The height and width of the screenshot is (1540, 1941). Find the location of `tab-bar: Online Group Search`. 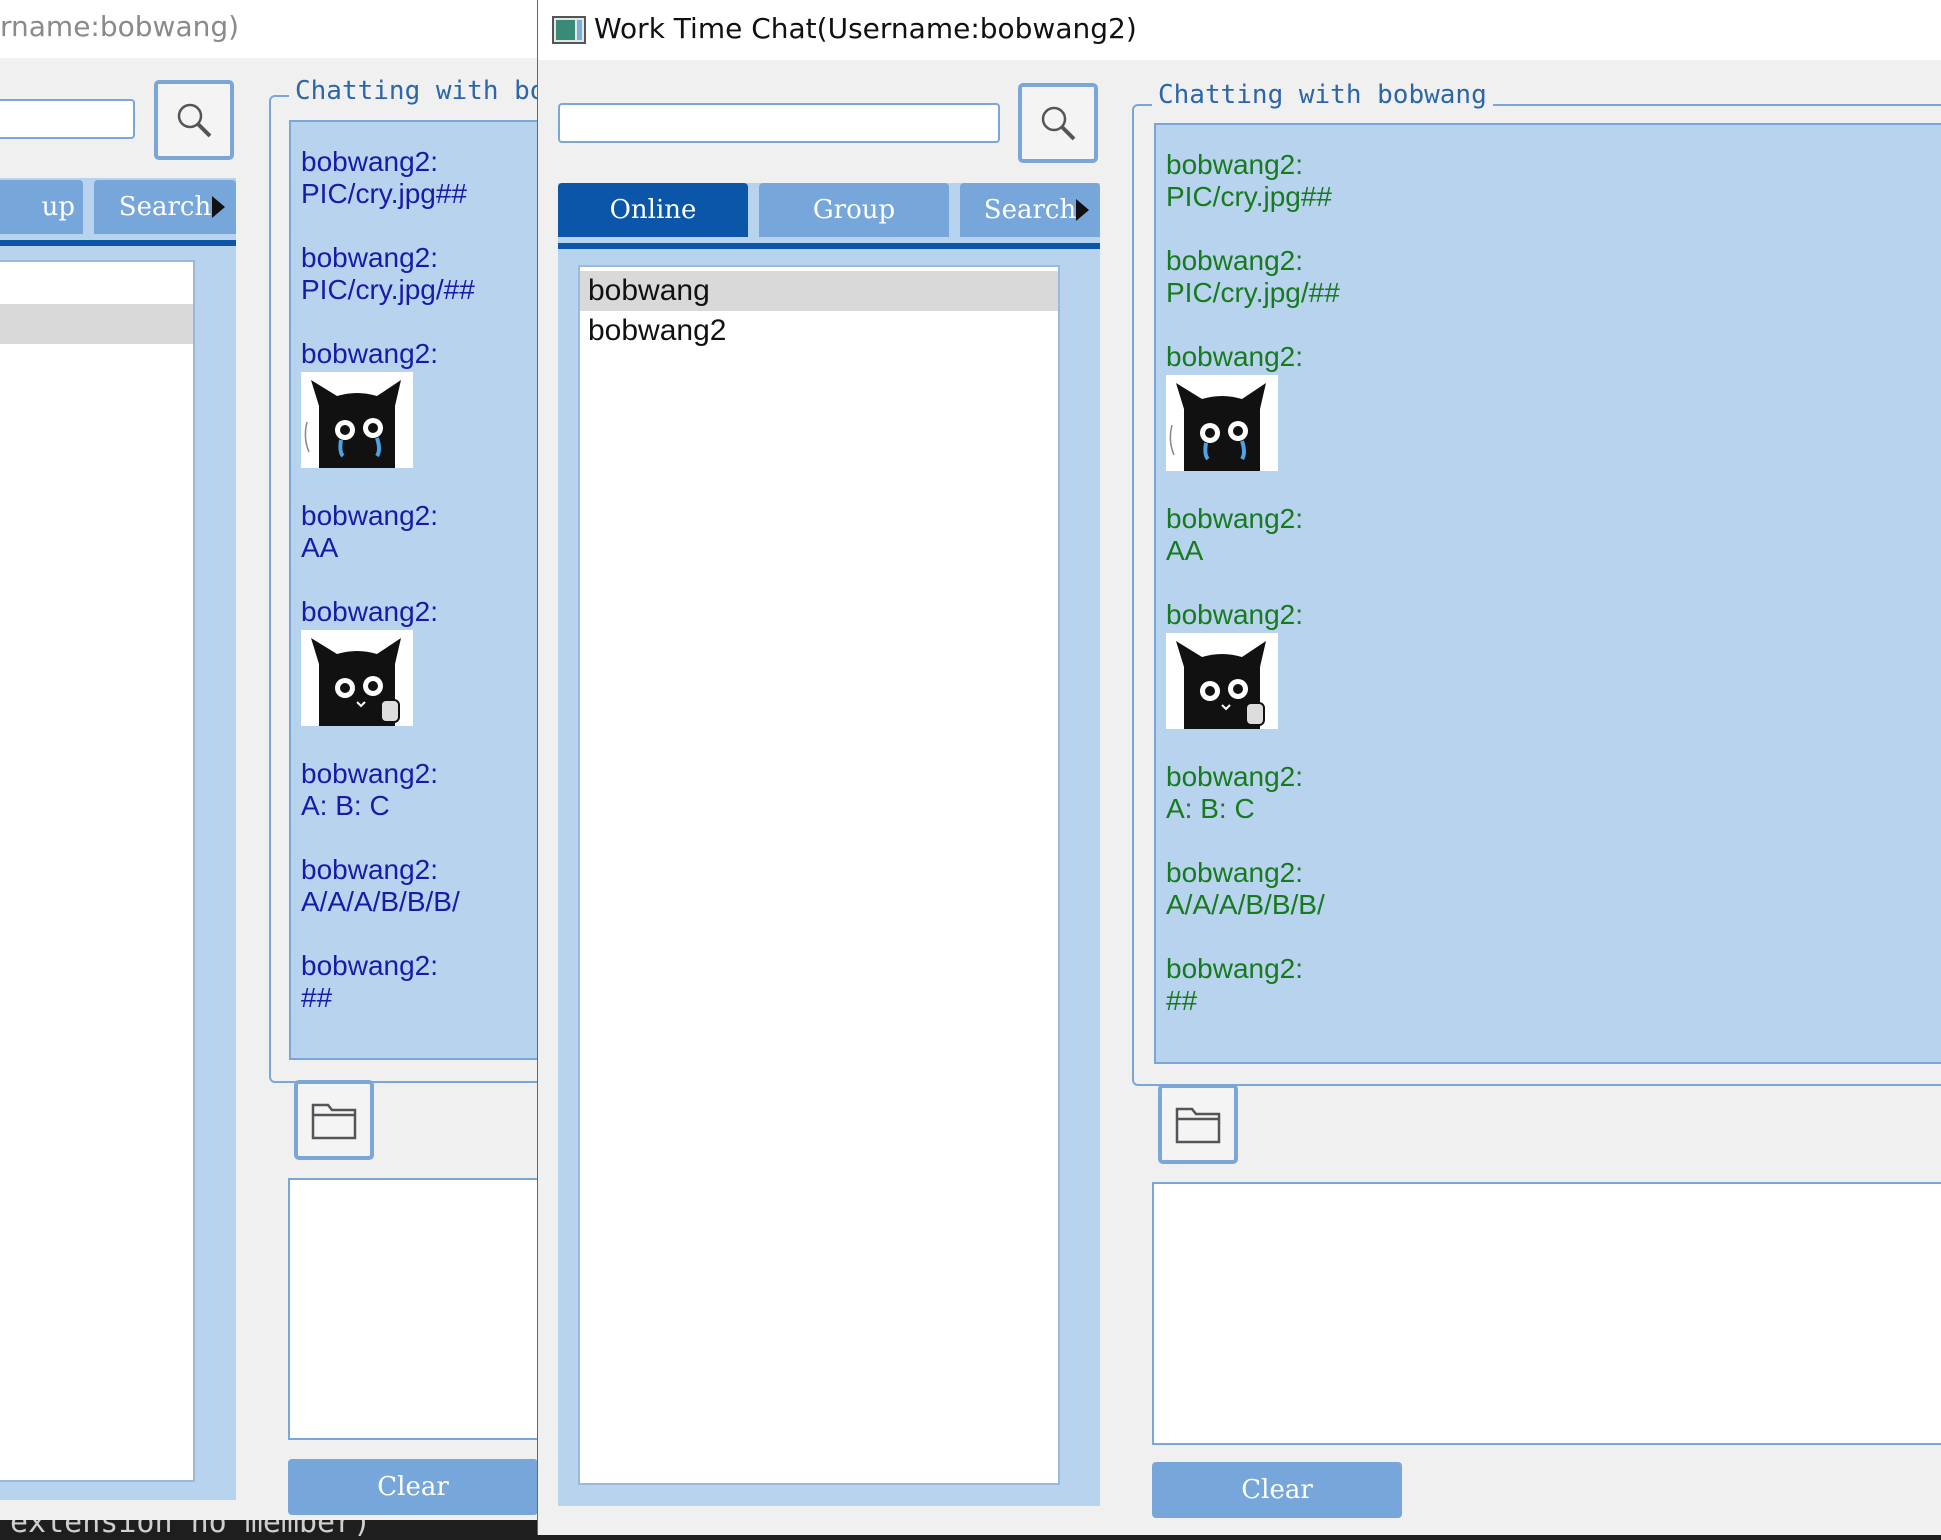

tab-bar: Online Group Search is located at coordinates (829, 216).